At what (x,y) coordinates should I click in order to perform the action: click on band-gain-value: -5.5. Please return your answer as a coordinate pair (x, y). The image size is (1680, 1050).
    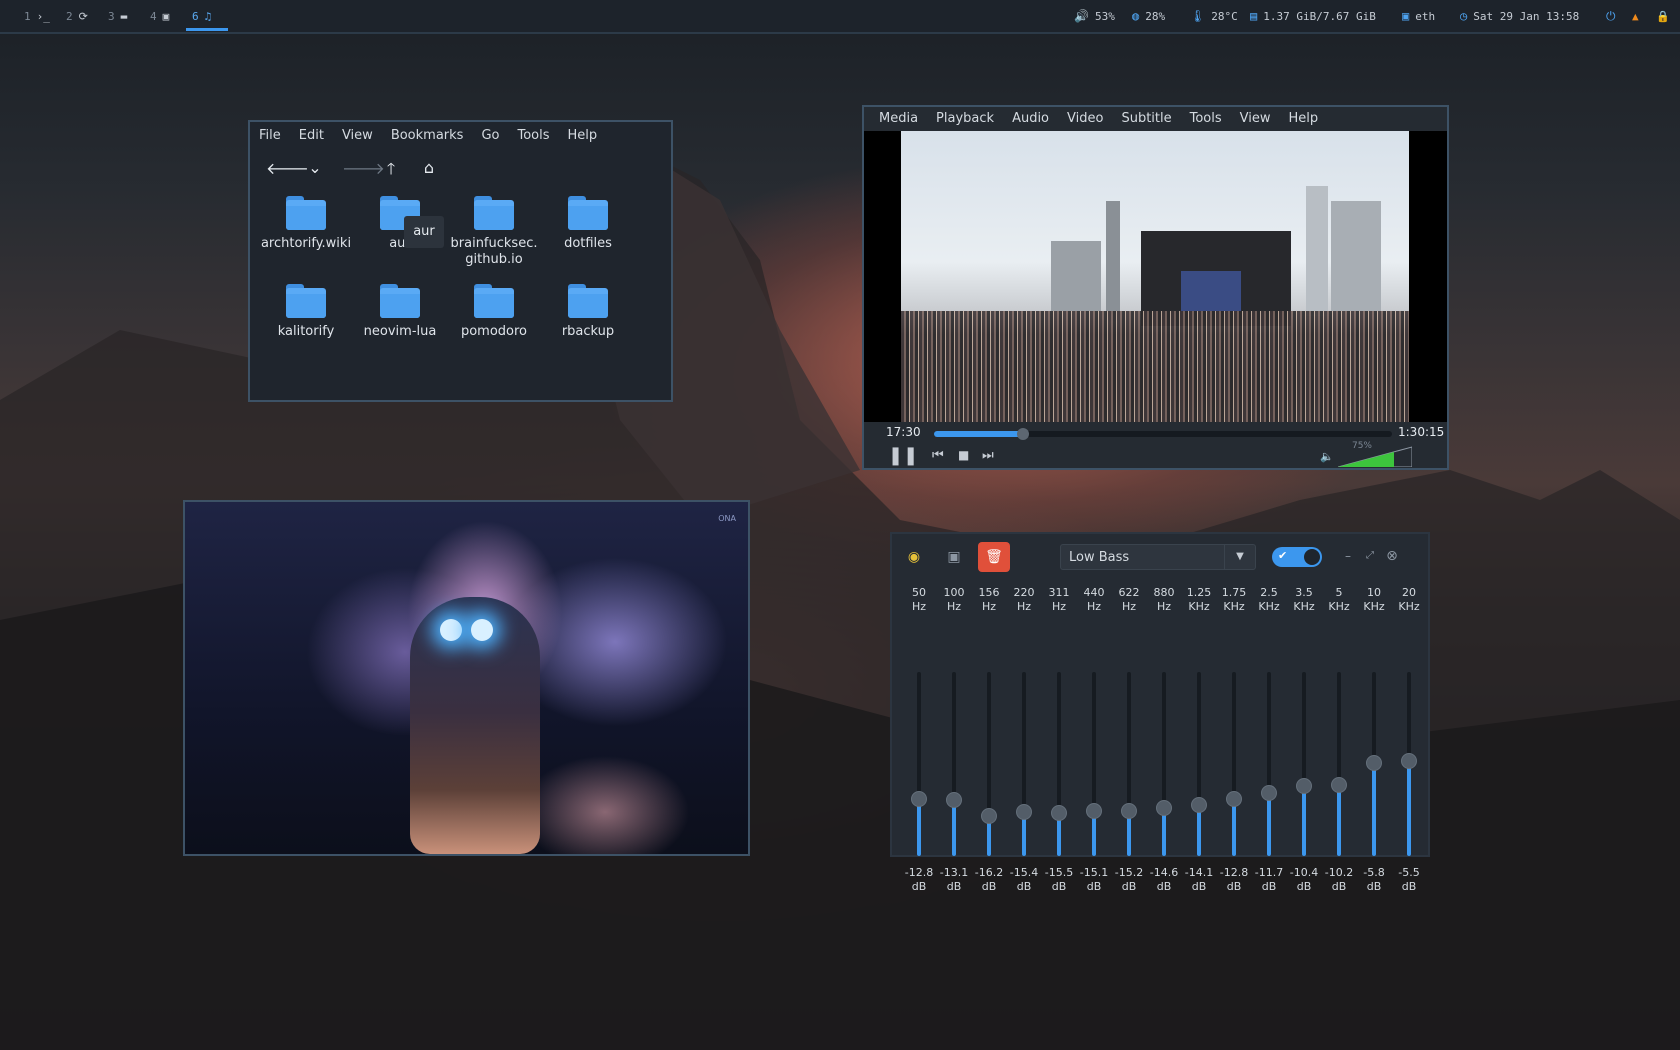
    Looking at the image, I should click on (1409, 872).